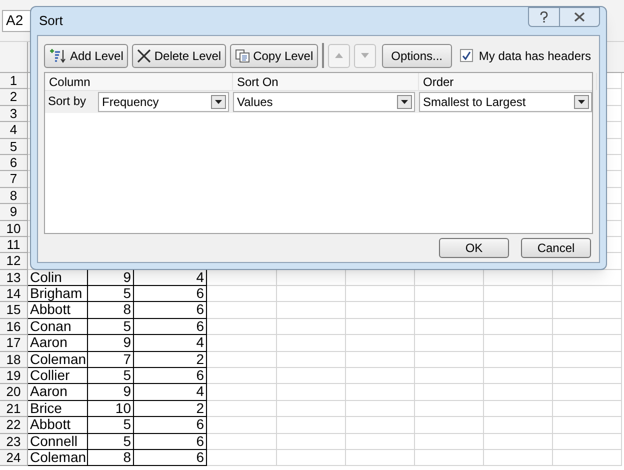 This screenshot has width=624, height=470. What do you see at coordinates (14, 360) in the screenshot?
I see `row-number: 18` at bounding box center [14, 360].